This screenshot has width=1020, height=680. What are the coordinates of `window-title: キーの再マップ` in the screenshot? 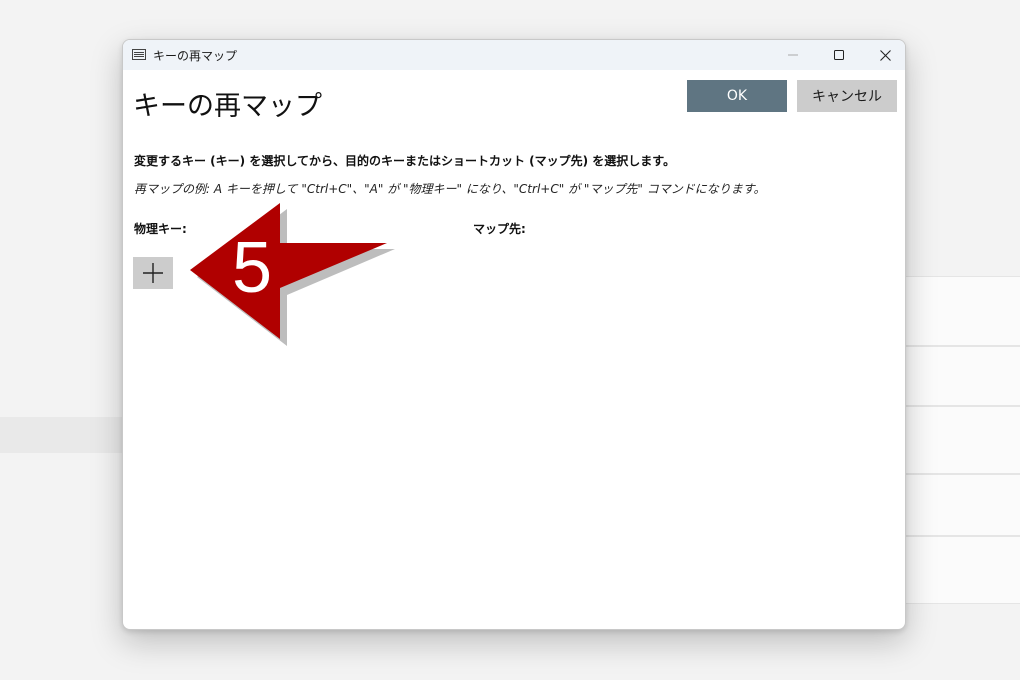 It's located at (195, 56).